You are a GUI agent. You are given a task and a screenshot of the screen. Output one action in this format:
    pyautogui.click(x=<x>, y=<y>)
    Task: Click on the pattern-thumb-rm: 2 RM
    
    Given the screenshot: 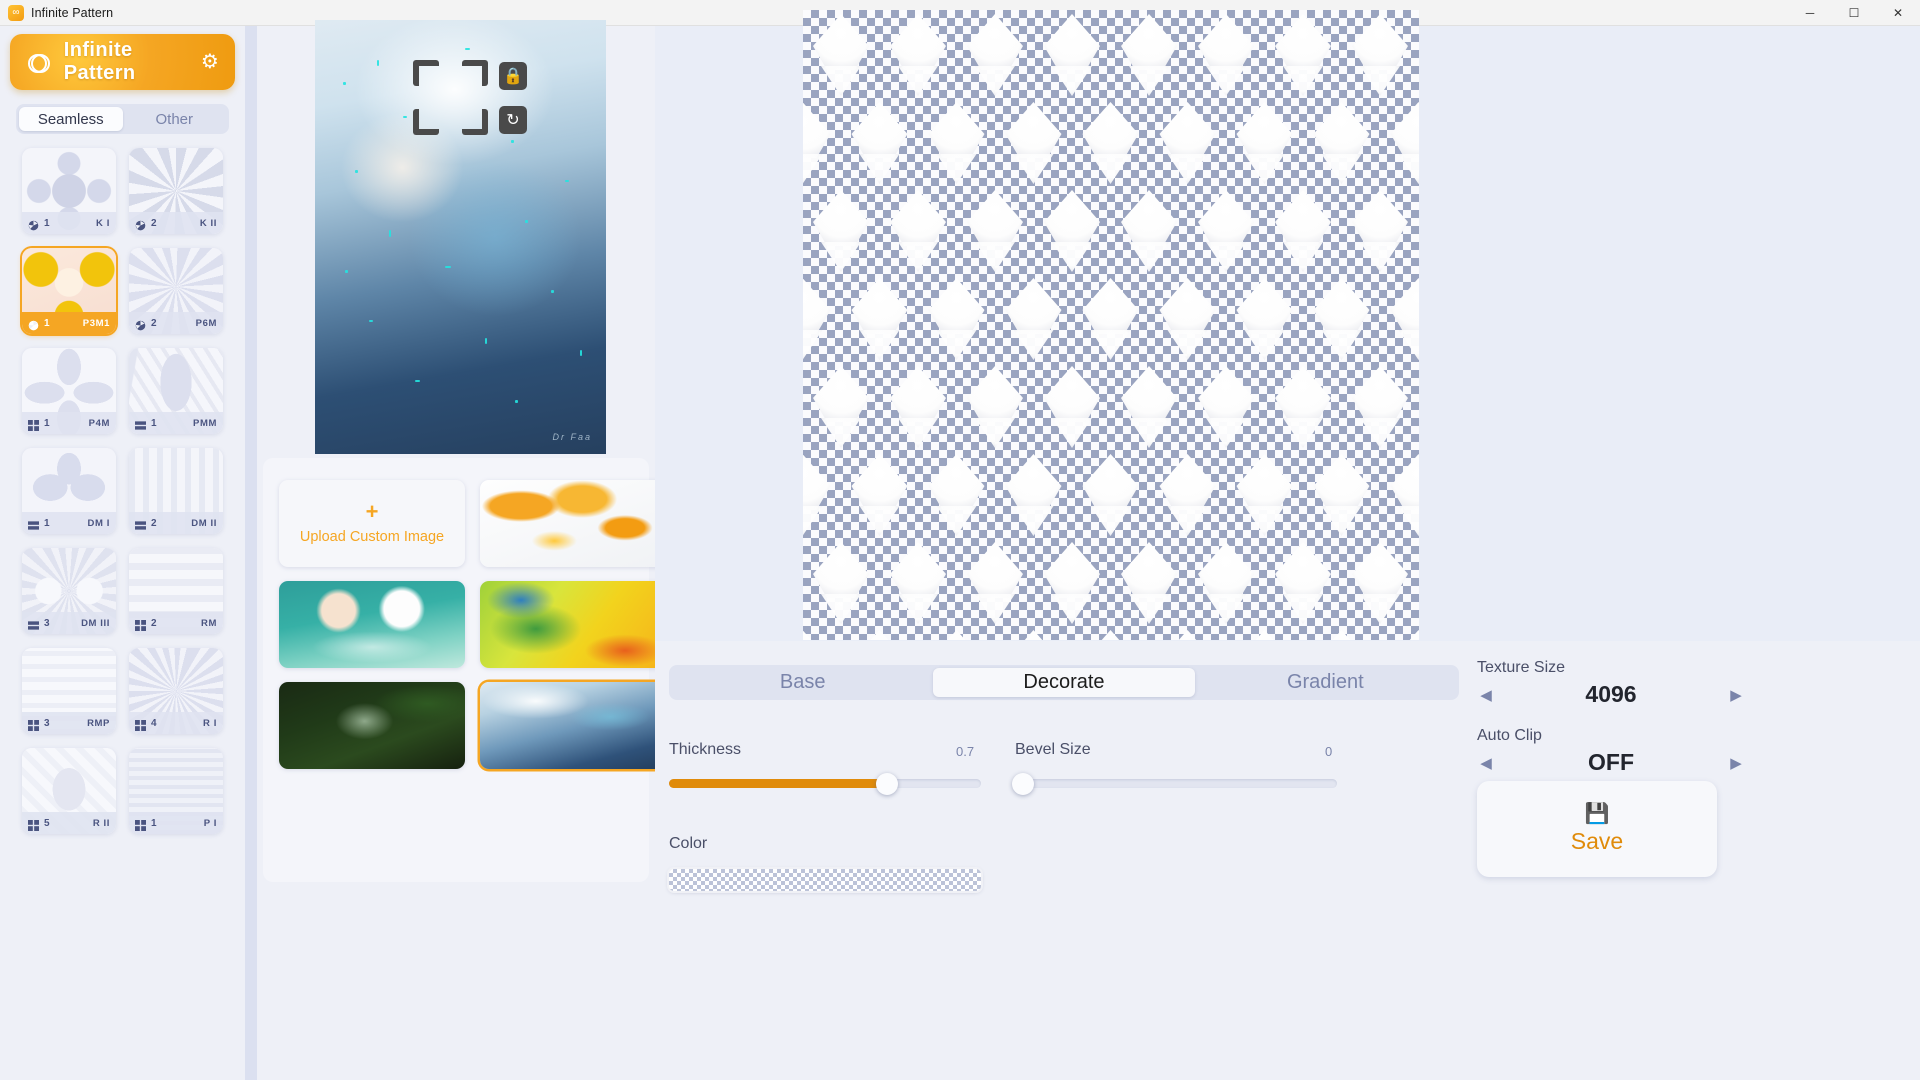 What is the action you would take?
    pyautogui.click(x=176, y=591)
    